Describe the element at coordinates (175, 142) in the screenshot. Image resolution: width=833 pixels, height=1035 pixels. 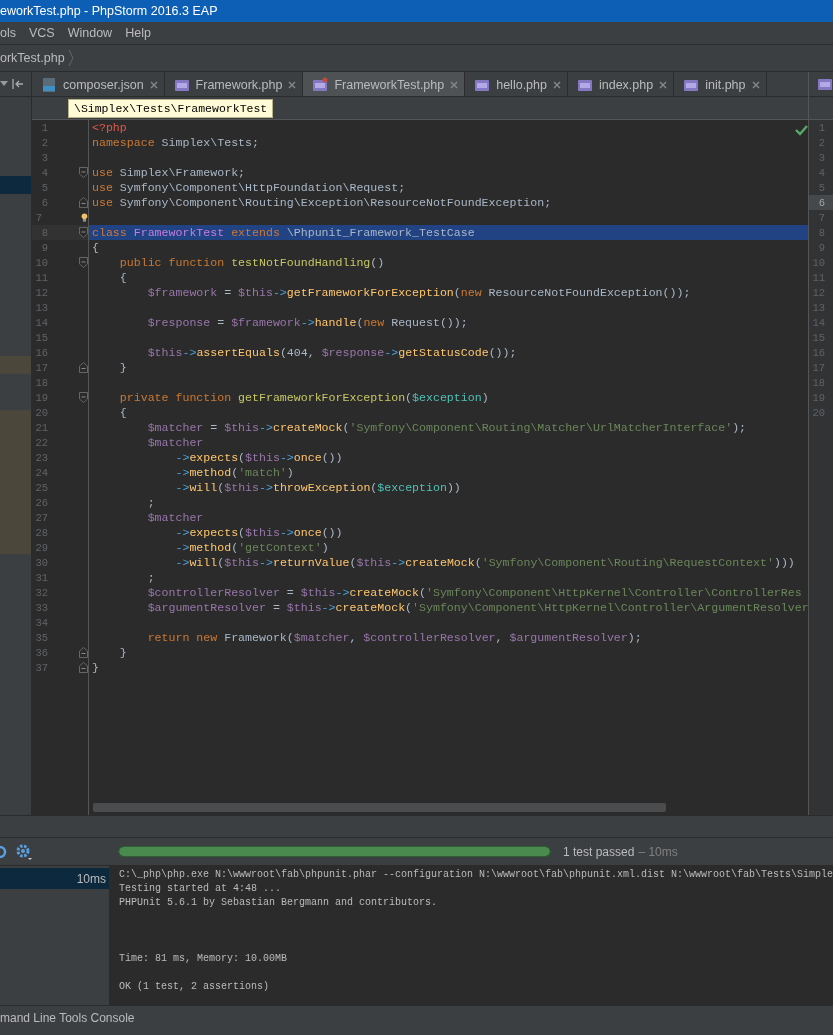
I see `code-line: namespace Simplex\Tests;` at that location.